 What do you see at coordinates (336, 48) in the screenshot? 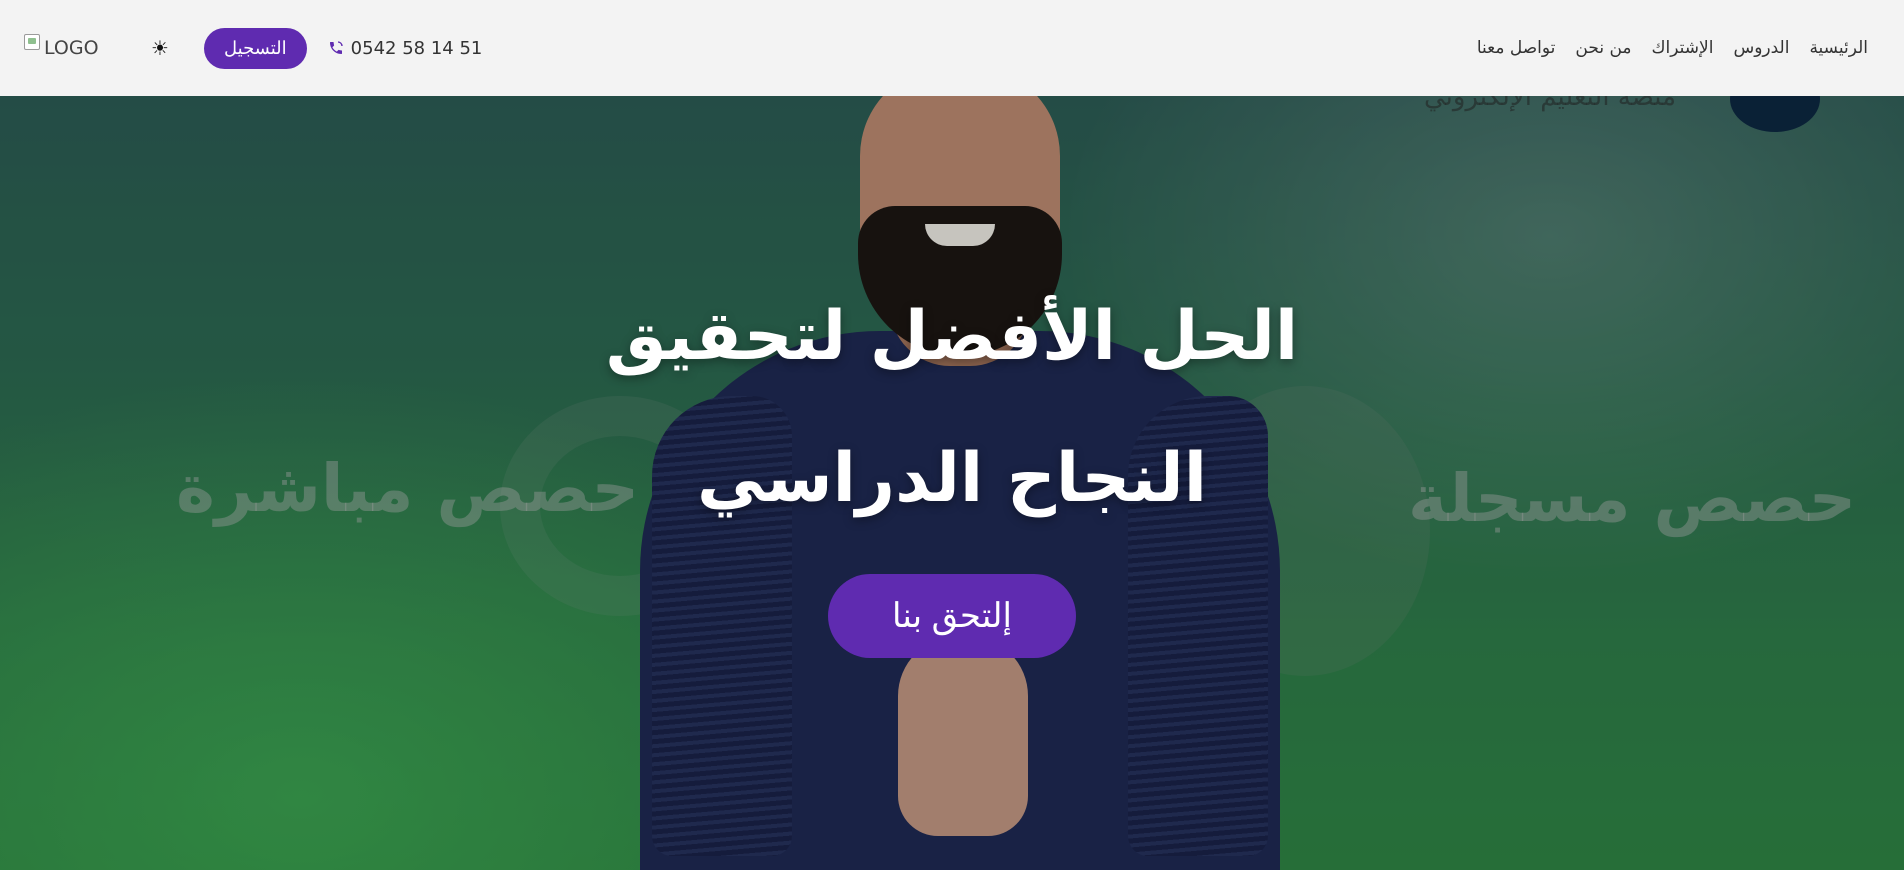
I see `phone-icon` at bounding box center [336, 48].